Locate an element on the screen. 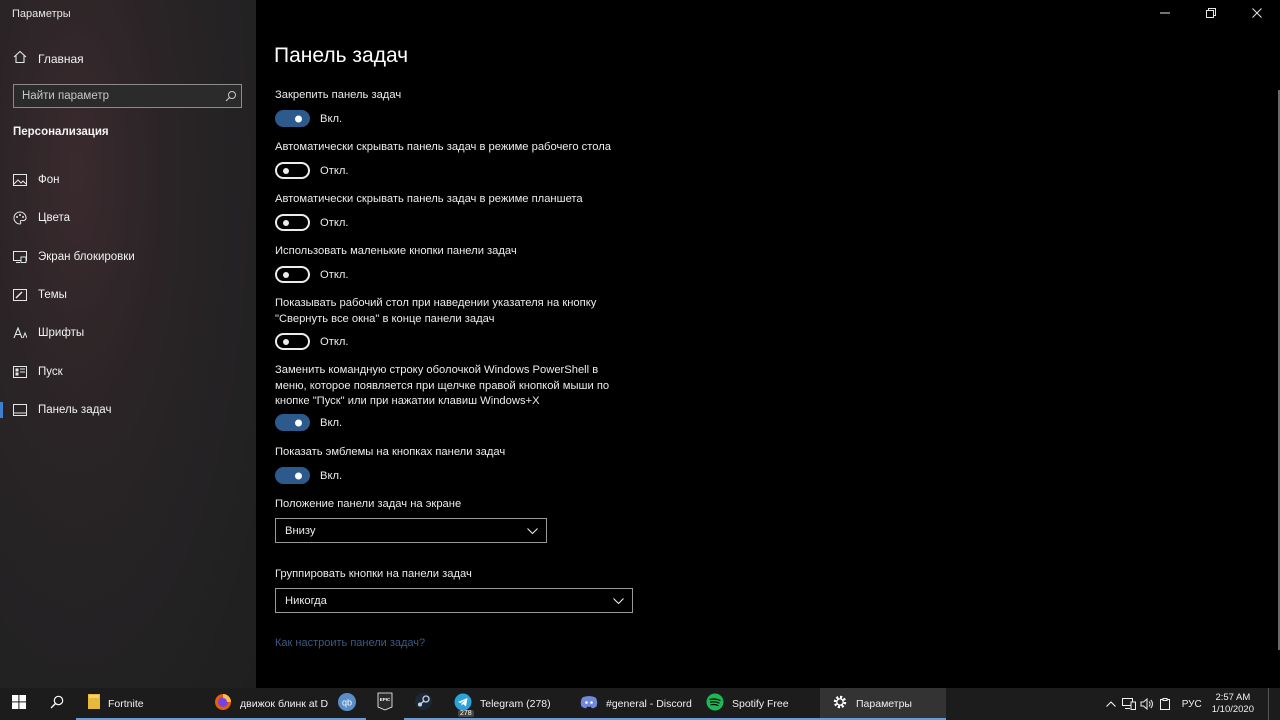 The height and width of the screenshot is (720, 1280). qbittorrent-icon: qb is located at coordinates (347, 704).